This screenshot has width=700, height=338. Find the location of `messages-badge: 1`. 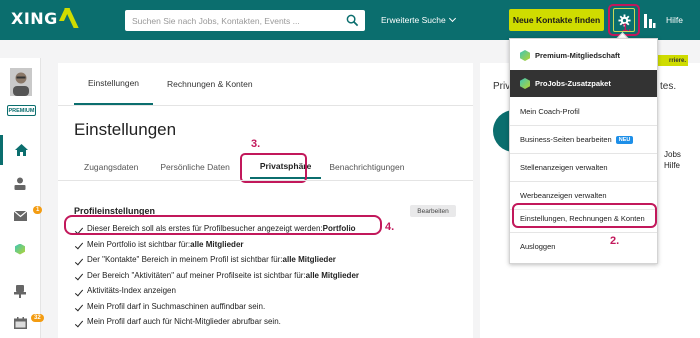

messages-badge: 1 is located at coordinates (38, 210).